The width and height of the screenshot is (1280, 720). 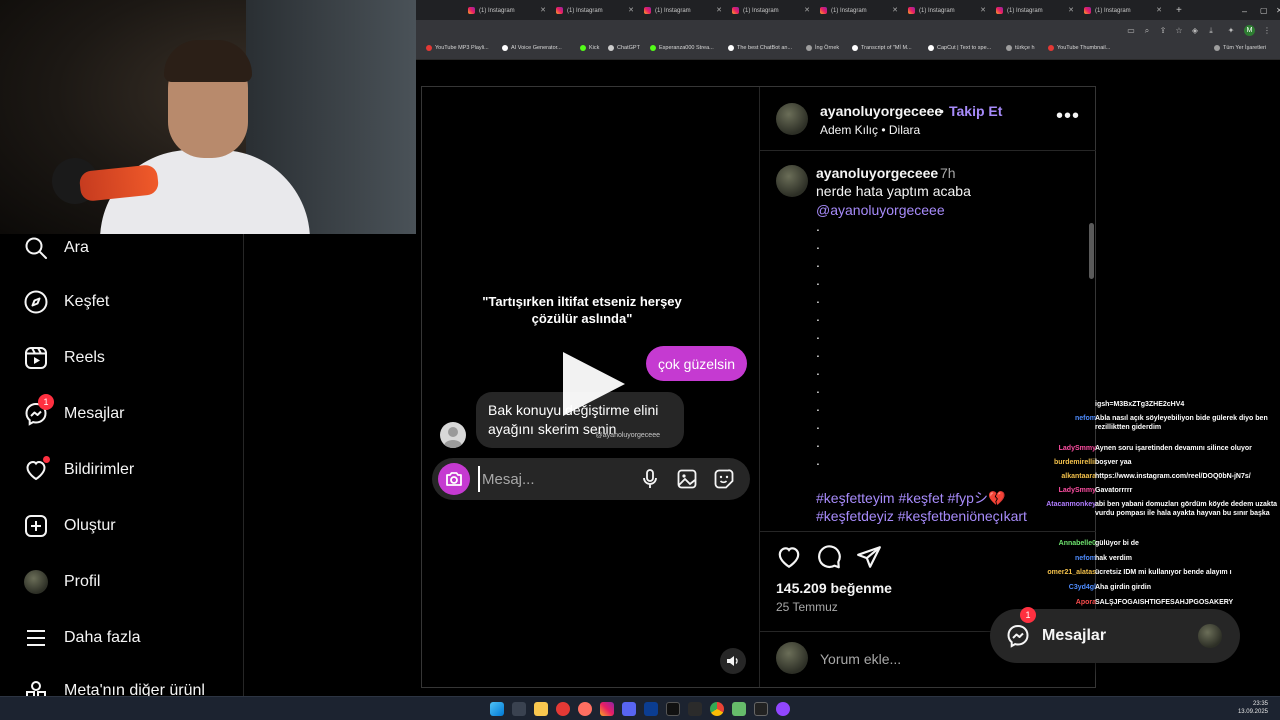 I want to click on nav-item-more: Daha fazla, so click(x=81, y=638).